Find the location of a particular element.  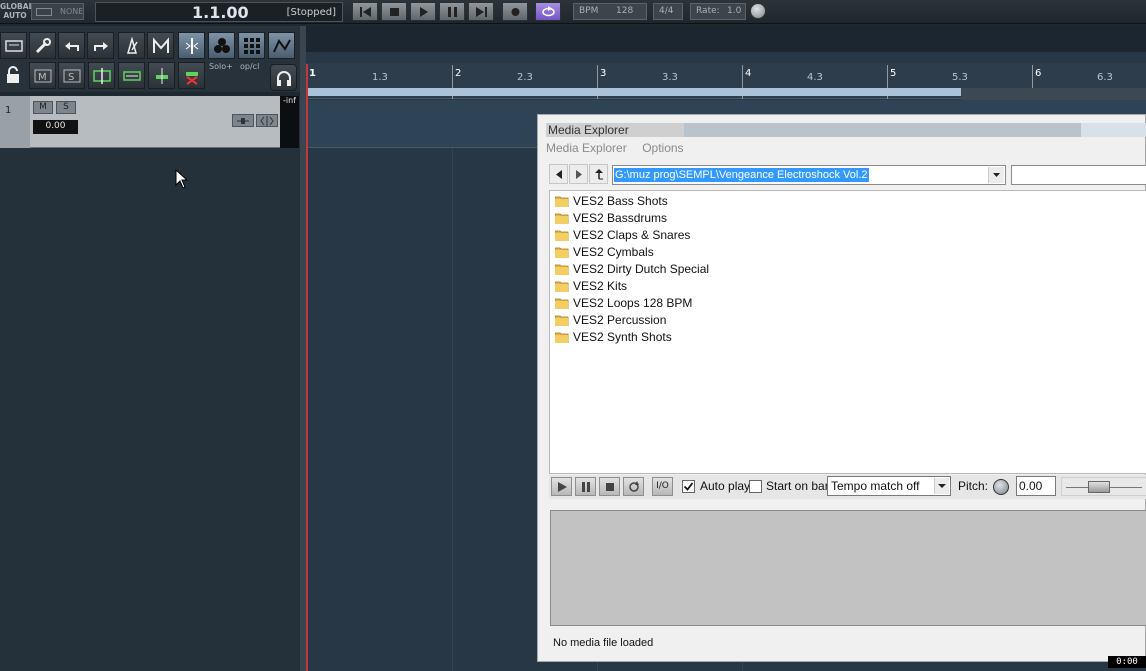

play-icon is located at coordinates (562, 487).